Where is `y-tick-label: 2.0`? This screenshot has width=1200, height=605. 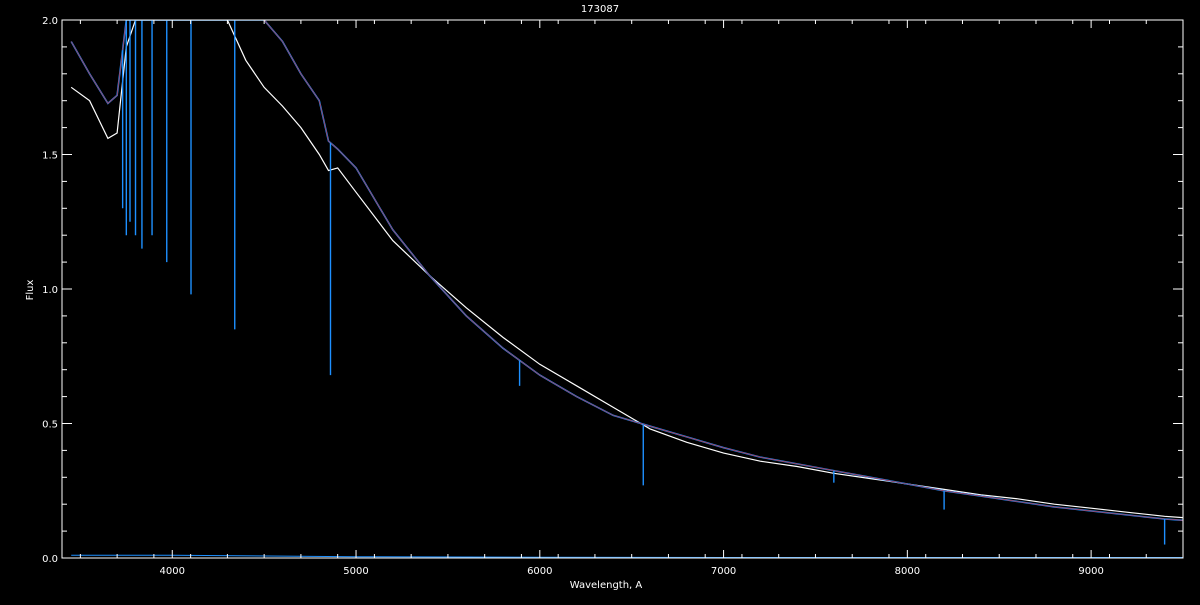 y-tick-label: 2.0 is located at coordinates (50, 21).